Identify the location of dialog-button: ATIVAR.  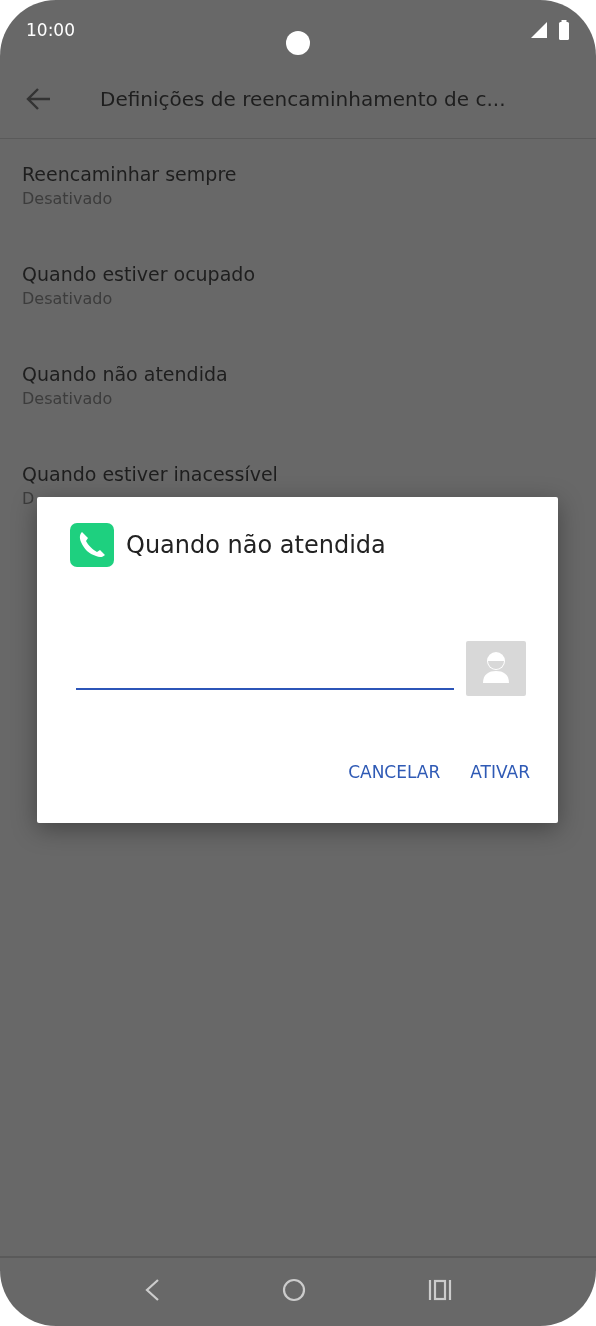
(500, 772).